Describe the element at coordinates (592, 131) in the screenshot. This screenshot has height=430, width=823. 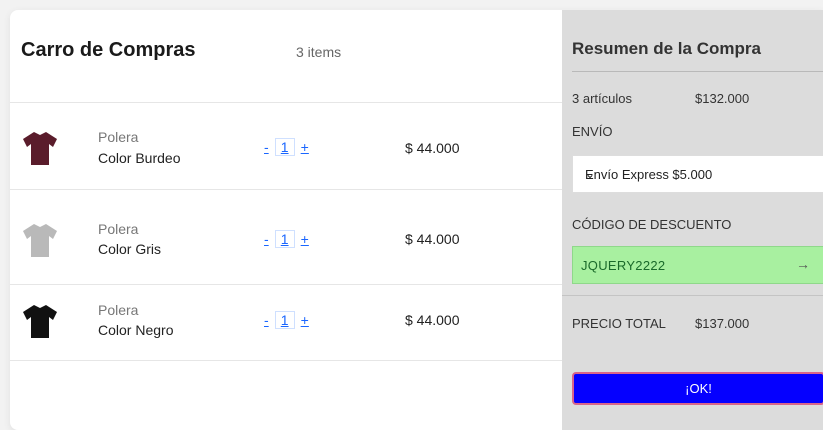
I see `shipping-label: ENVÍO` at that location.